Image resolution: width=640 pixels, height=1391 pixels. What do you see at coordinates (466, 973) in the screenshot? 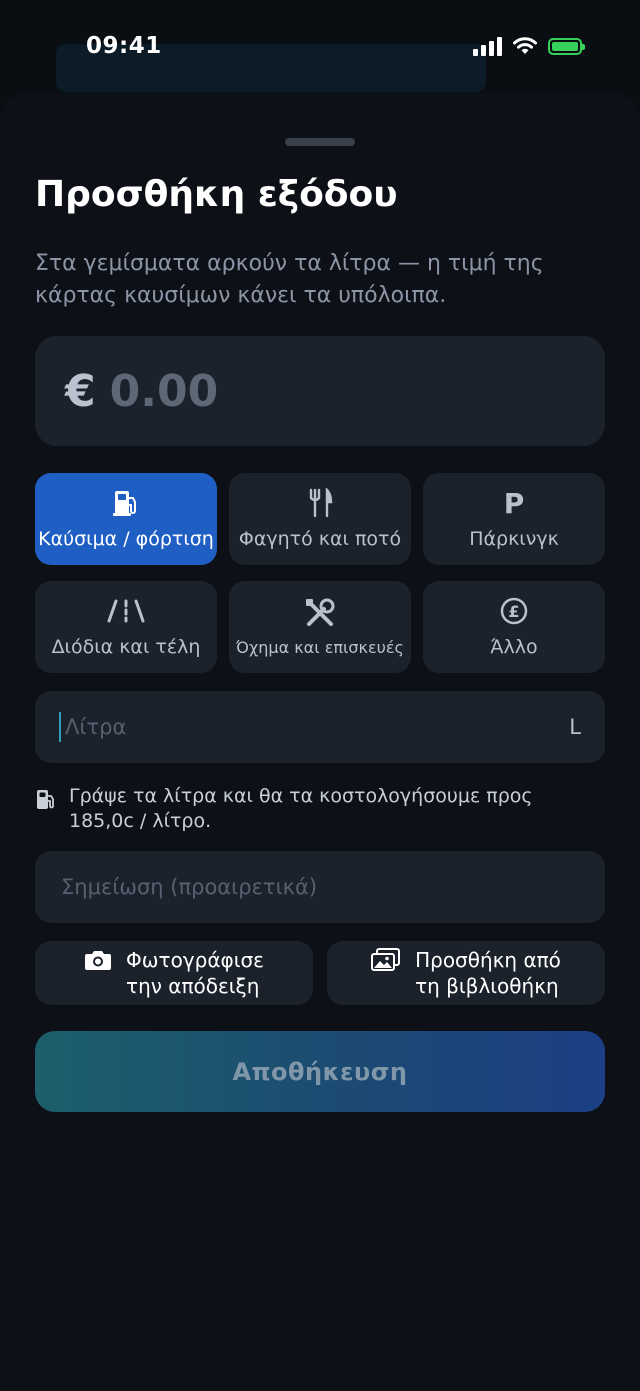
I see `add-from-library-button: Προσθήκη από τη βιβλιοθήκη` at bounding box center [466, 973].